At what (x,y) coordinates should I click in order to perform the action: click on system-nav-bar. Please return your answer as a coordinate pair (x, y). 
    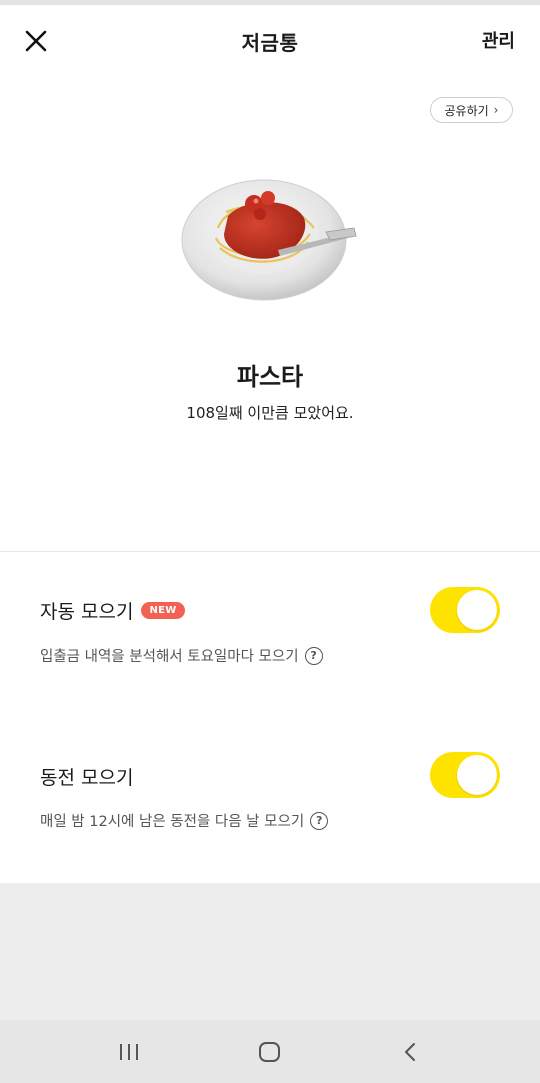
    Looking at the image, I should click on (270, 1051).